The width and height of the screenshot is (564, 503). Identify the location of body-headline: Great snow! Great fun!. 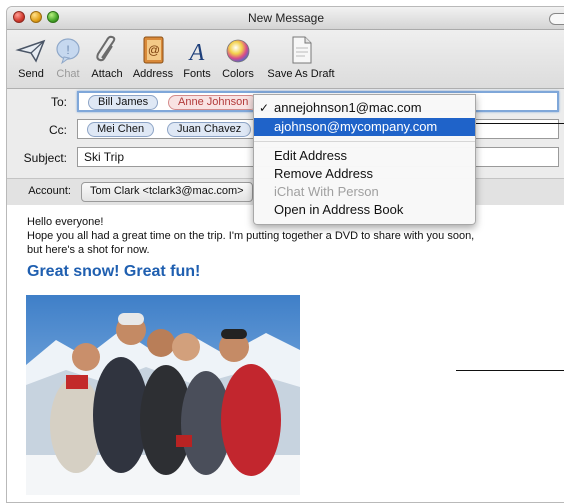
(114, 271).